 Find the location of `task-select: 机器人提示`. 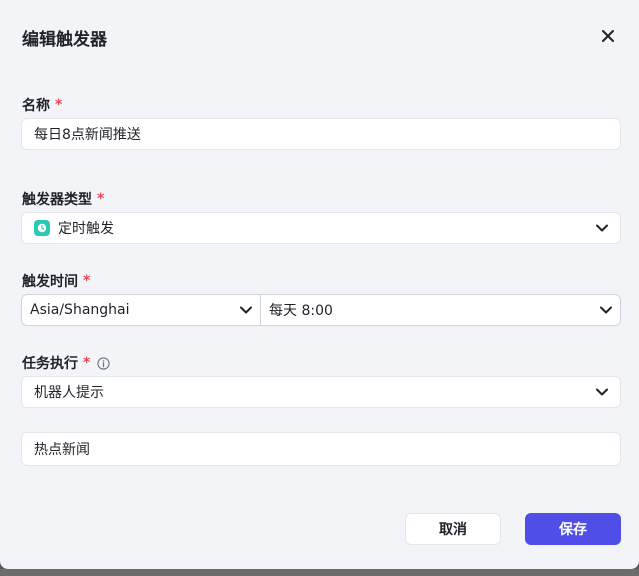

task-select: 机器人提示 is located at coordinates (321, 392).